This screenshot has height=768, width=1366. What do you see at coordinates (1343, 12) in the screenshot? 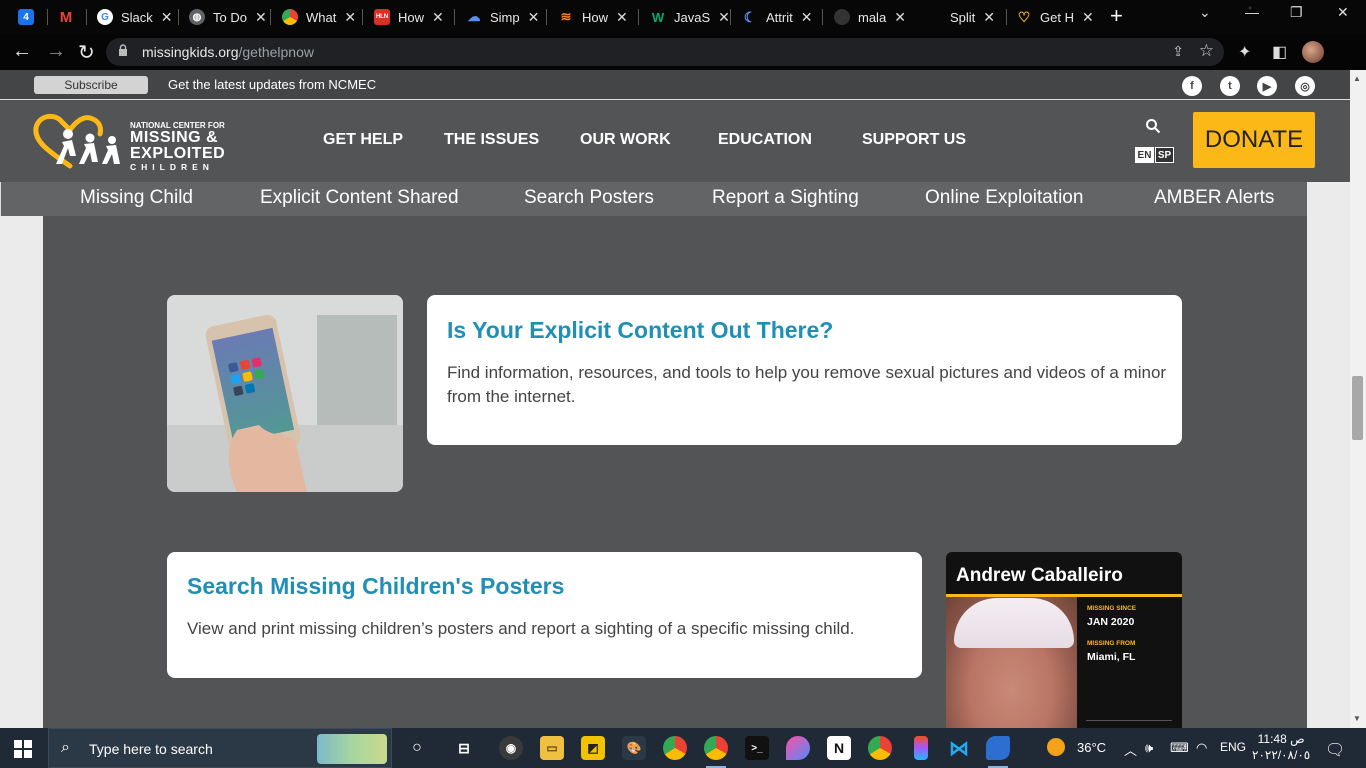
I see `close-window-button: ✕` at bounding box center [1343, 12].